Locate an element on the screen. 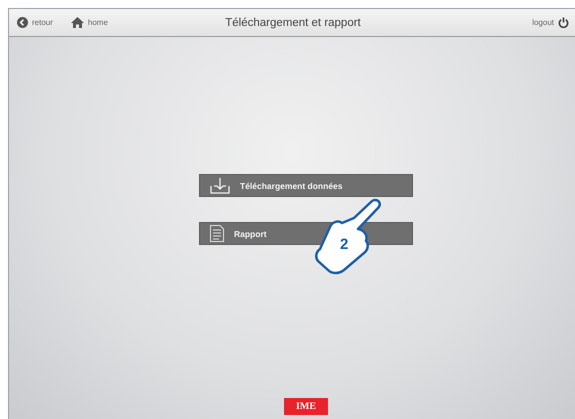  back-button: retour is located at coordinates (35, 22).